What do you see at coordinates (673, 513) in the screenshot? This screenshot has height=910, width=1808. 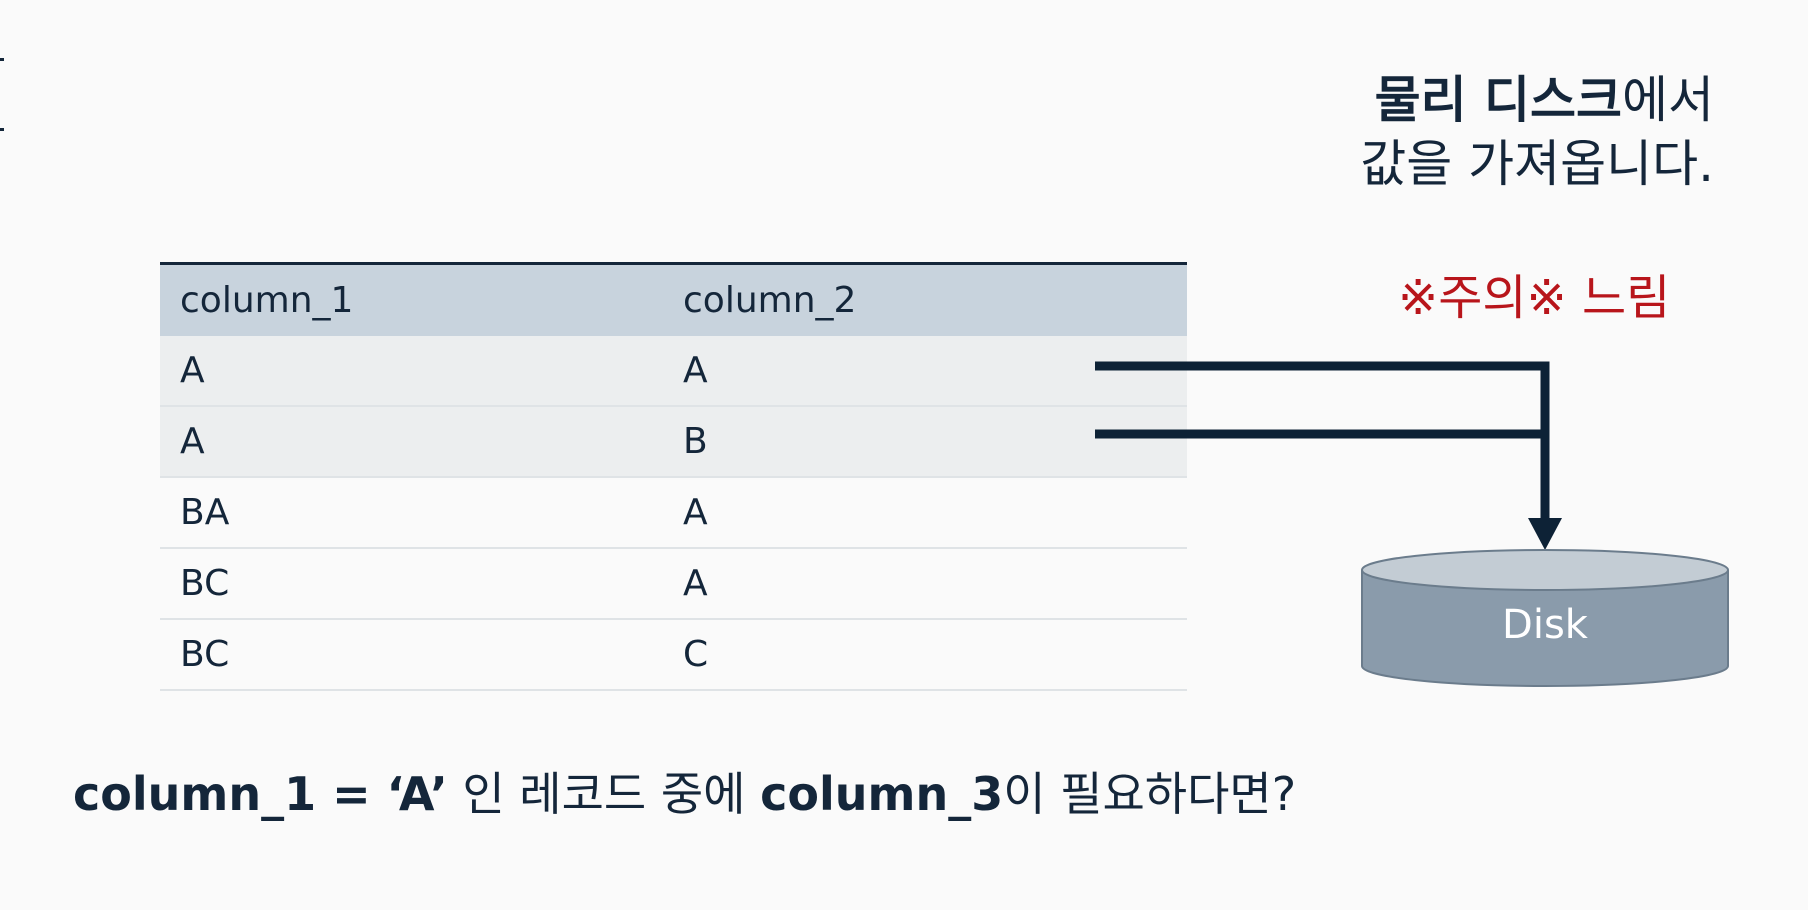 I see `table-row: BA A` at bounding box center [673, 513].